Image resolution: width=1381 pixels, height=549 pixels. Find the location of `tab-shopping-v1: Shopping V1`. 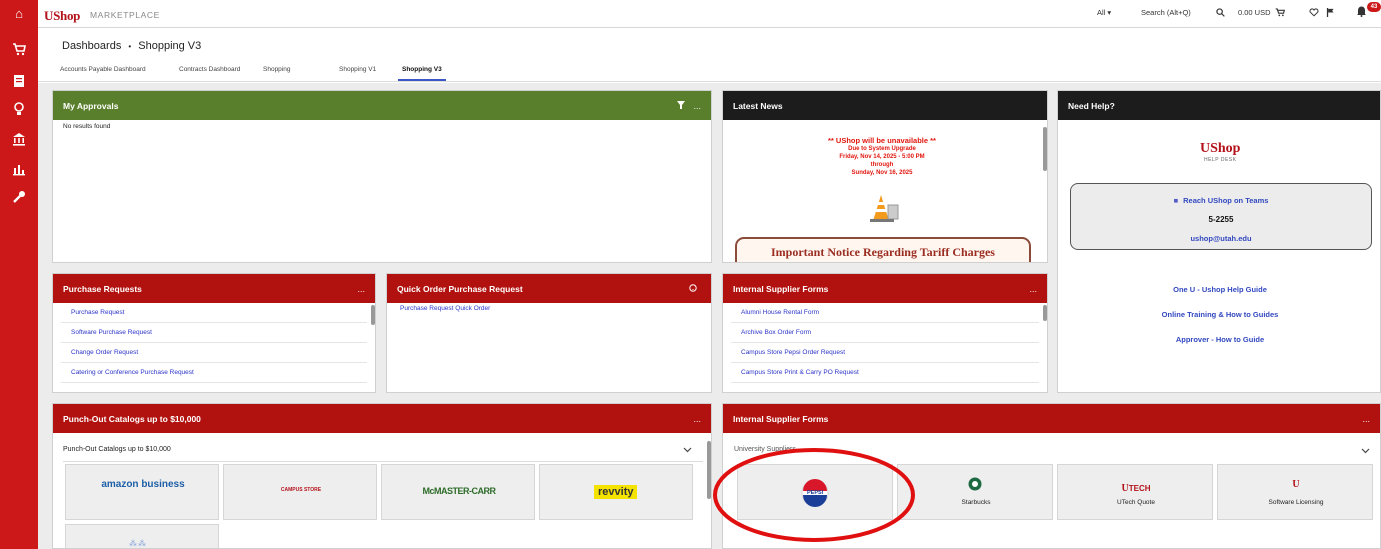

tab-shopping-v1: Shopping V1 is located at coordinates (357, 69).